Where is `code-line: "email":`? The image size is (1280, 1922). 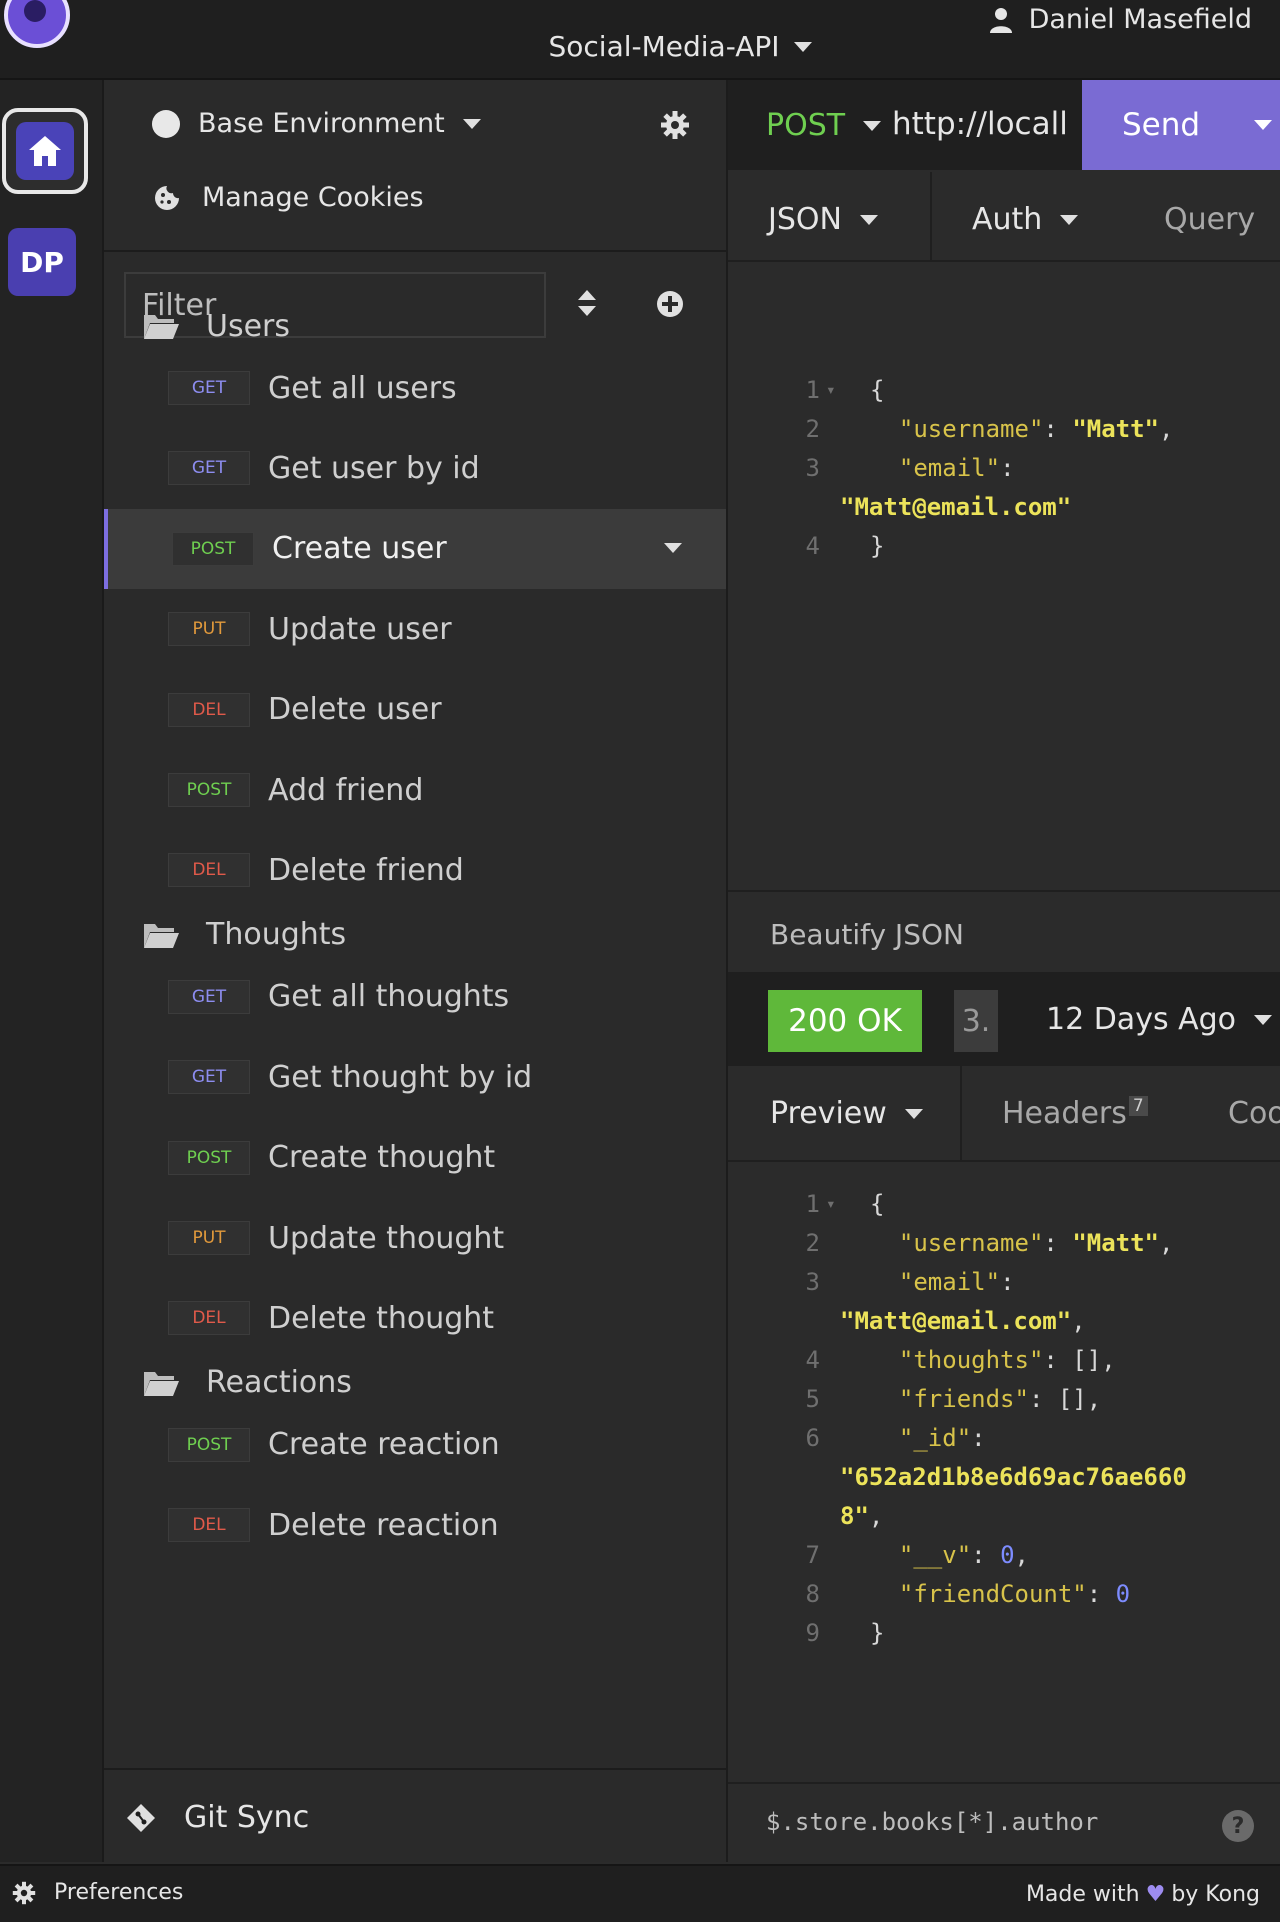
code-line: "email": is located at coordinates (942, 1282).